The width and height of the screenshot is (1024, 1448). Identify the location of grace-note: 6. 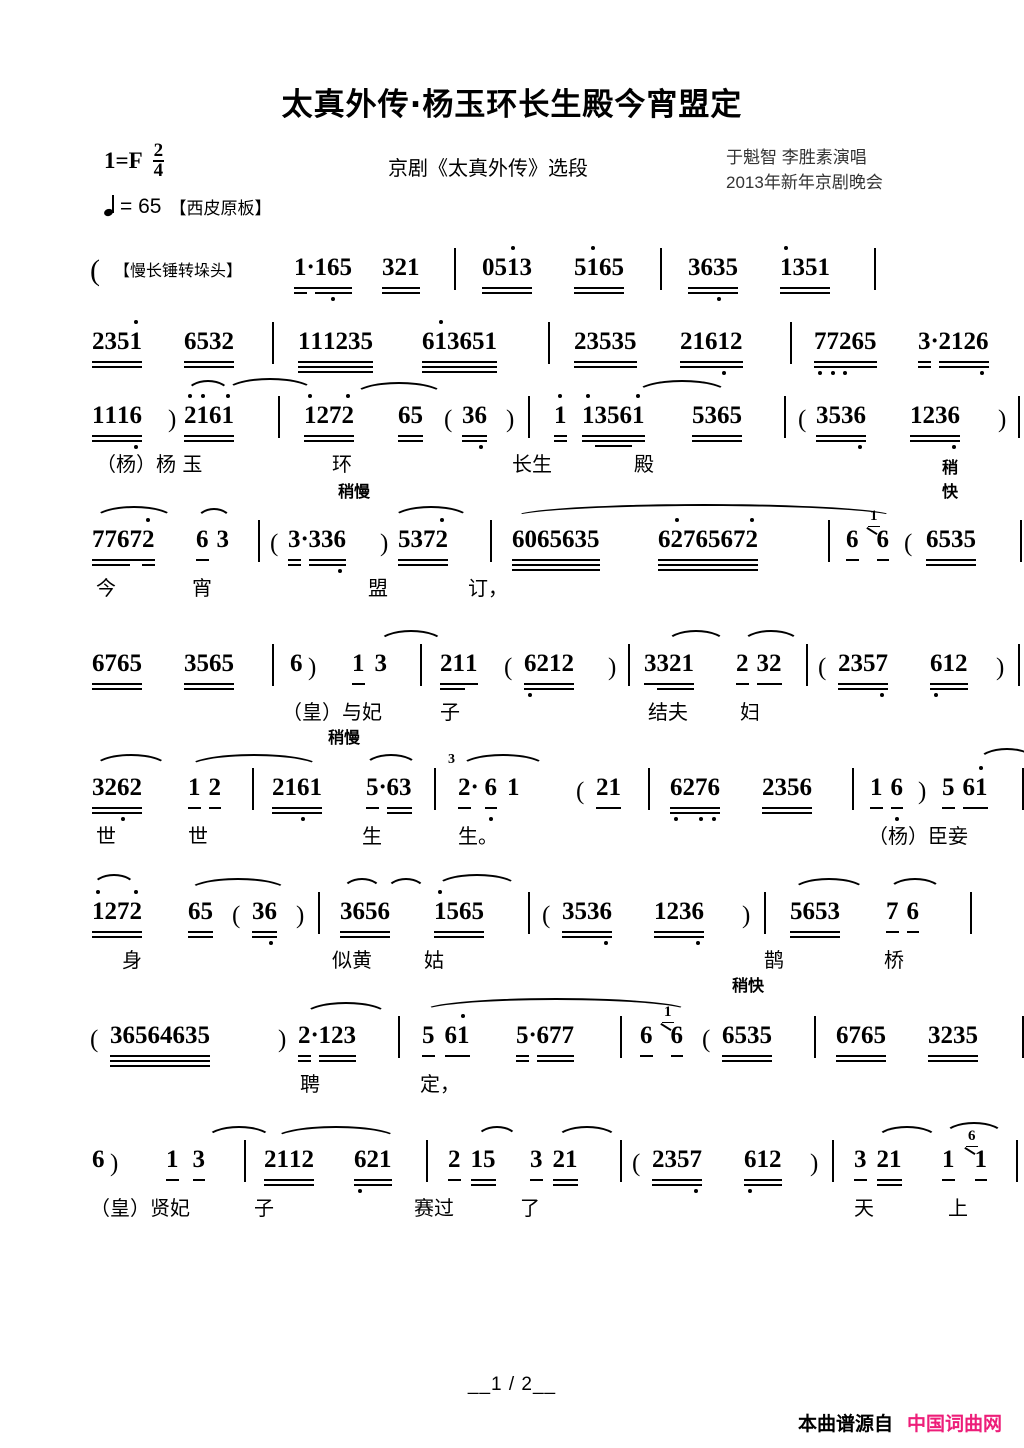
(971, 1138).